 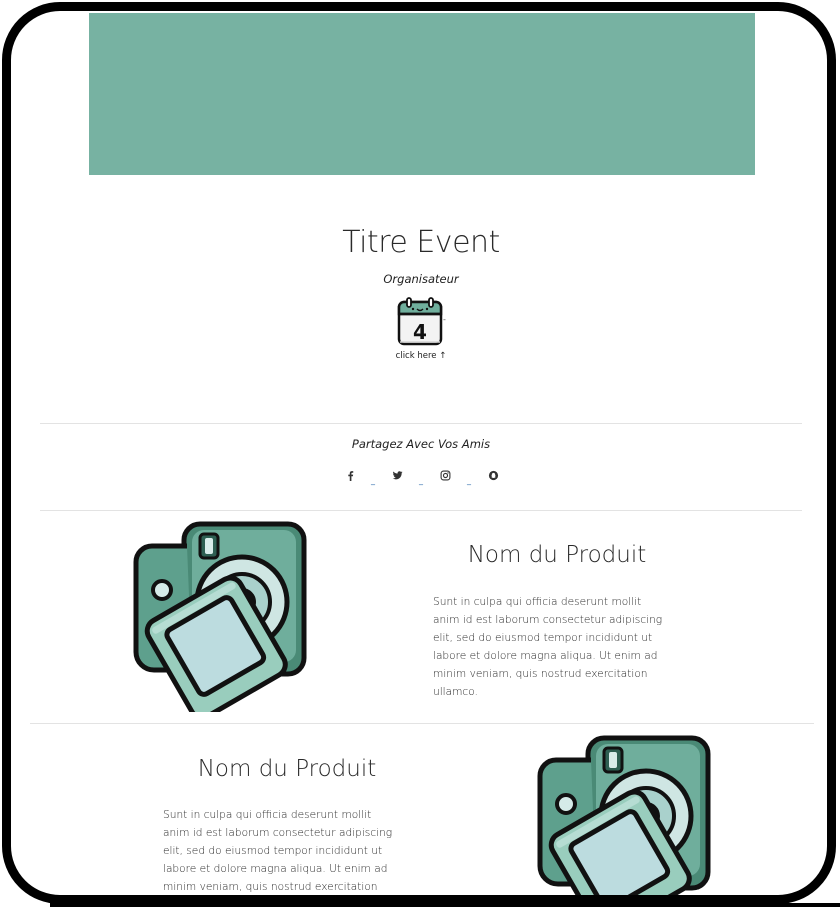 What do you see at coordinates (422, 94) in the screenshot?
I see `event-banner` at bounding box center [422, 94].